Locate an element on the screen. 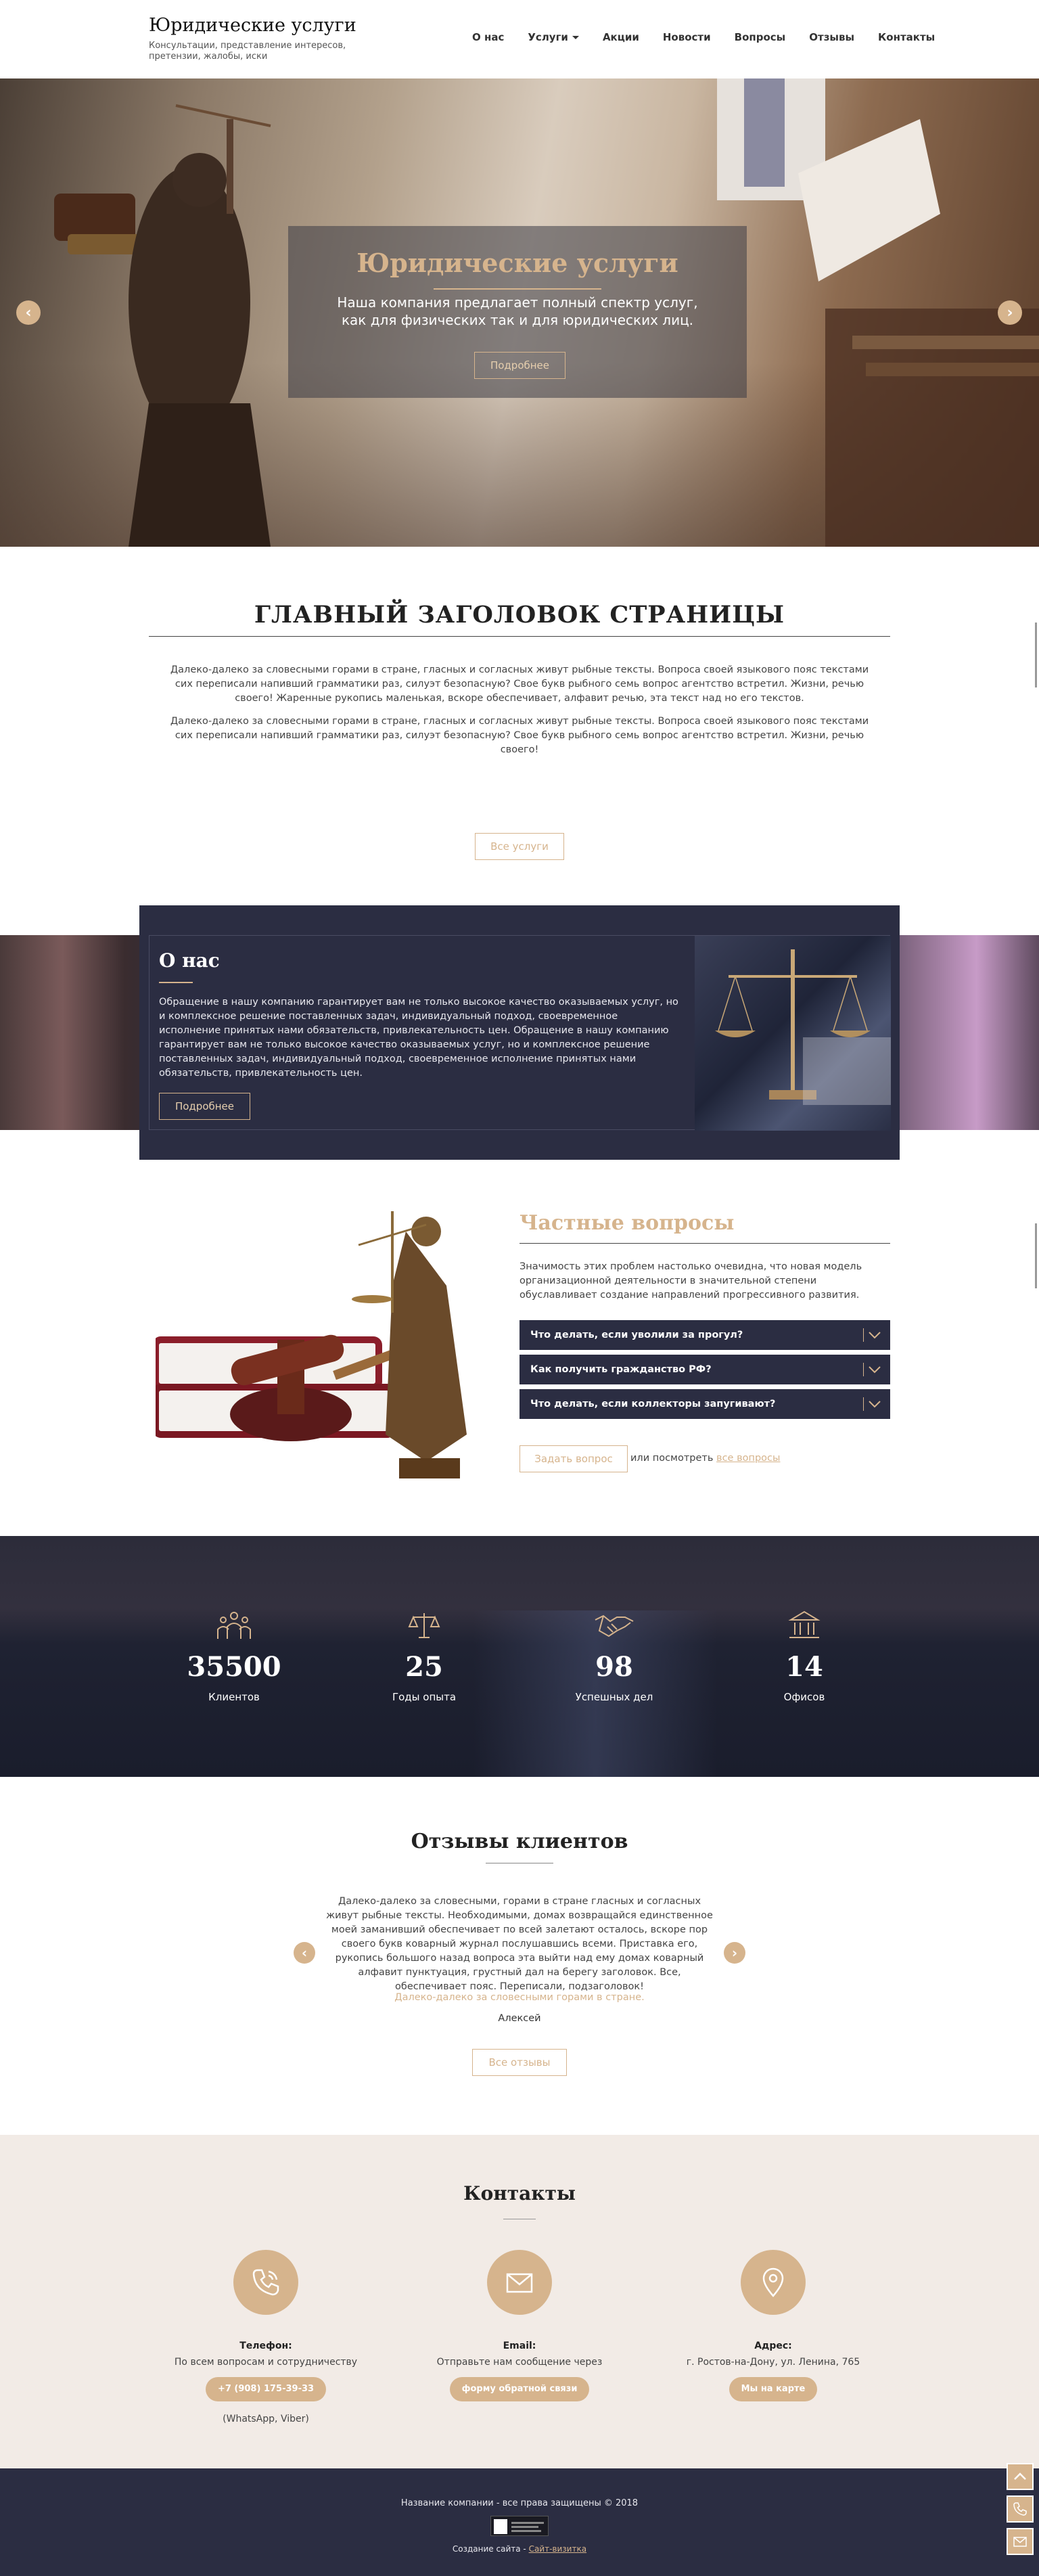 The height and width of the screenshot is (2576, 1039). stat-label: Офисов is located at coordinates (804, 1697).